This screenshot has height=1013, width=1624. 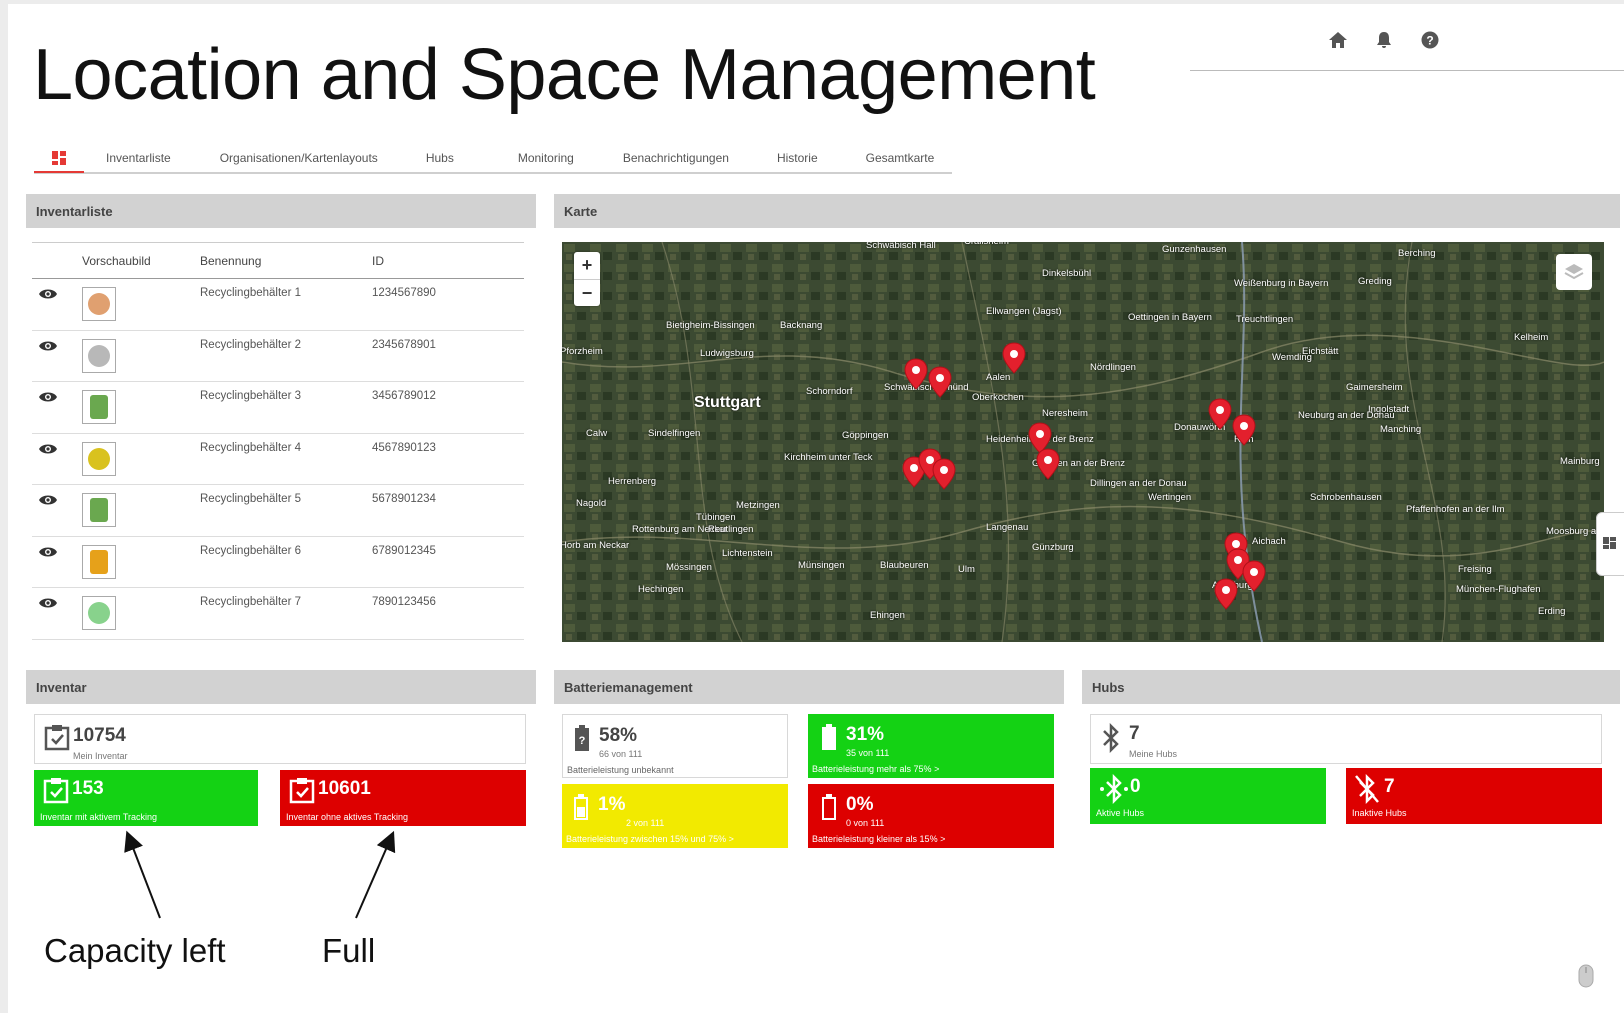 I want to click on annotation-arrows, so click(x=260, y=874).